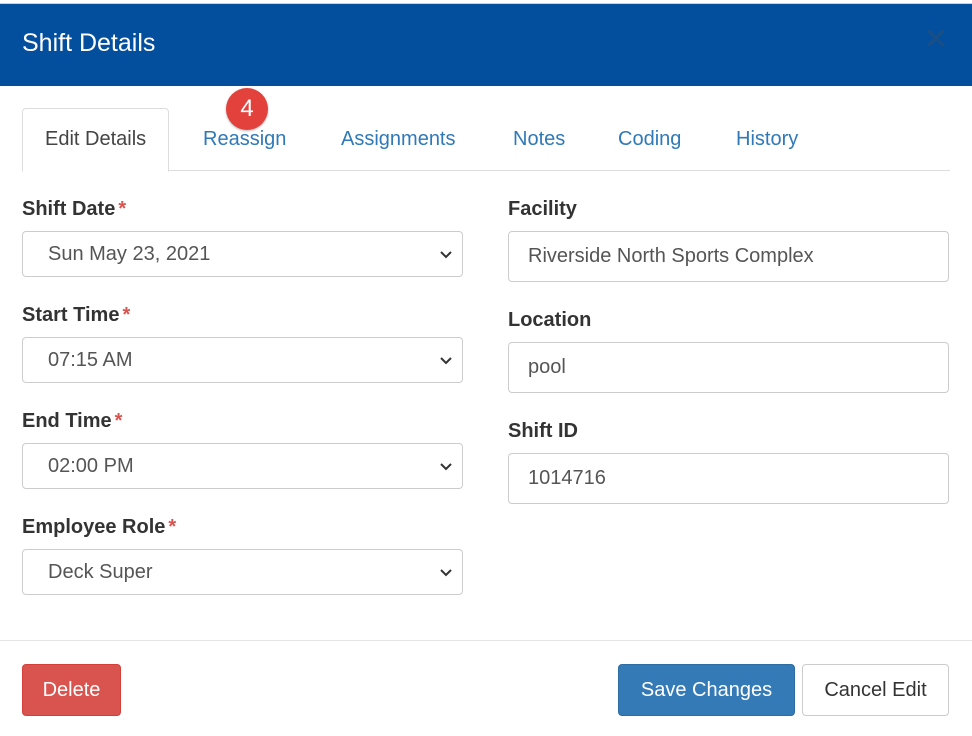 This screenshot has width=972, height=736. I want to click on end-time-label: End Time *, so click(72, 421).